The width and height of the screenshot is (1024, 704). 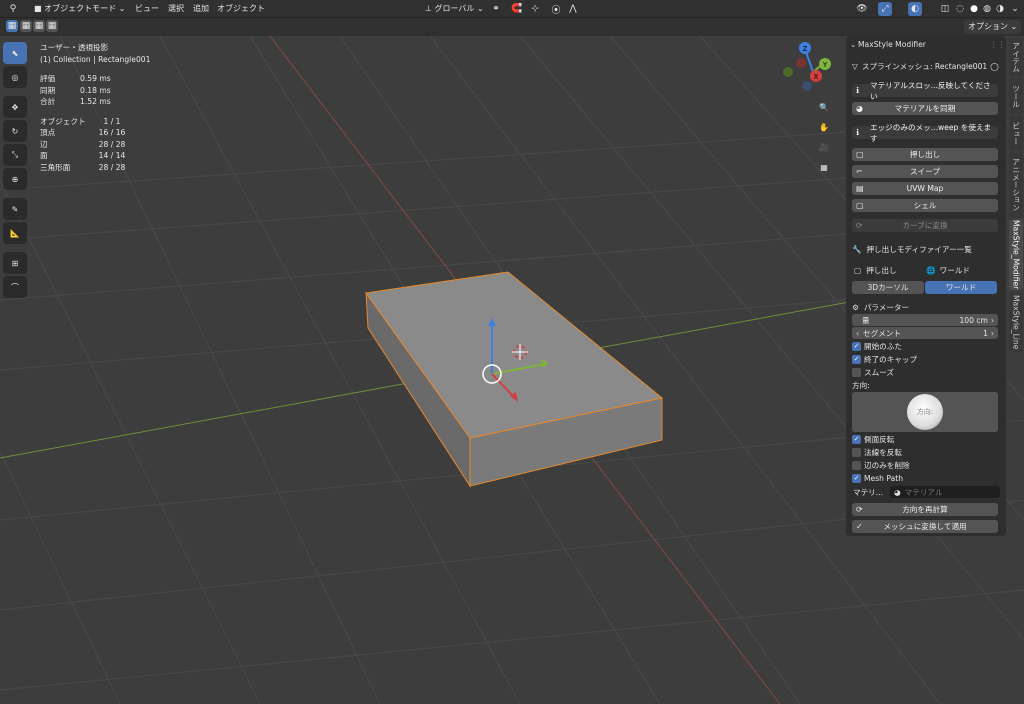 What do you see at coordinates (201, 9) in the screenshot?
I see `menu-add: 追加` at bounding box center [201, 9].